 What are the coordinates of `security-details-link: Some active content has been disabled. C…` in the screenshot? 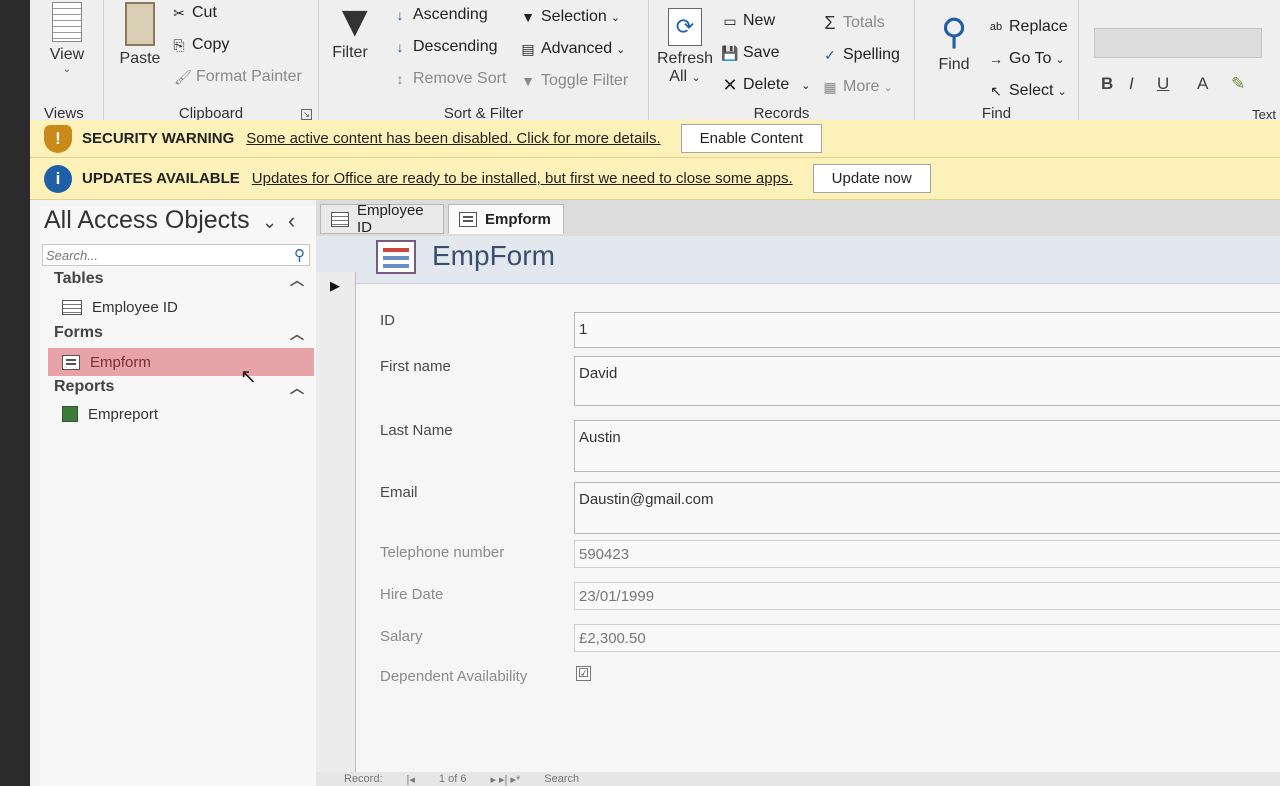 It's located at (453, 138).